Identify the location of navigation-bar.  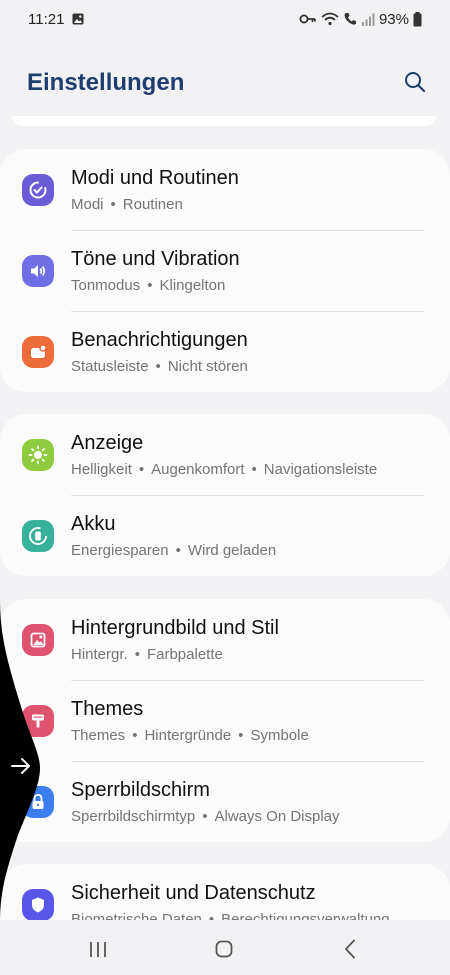
(225, 947).